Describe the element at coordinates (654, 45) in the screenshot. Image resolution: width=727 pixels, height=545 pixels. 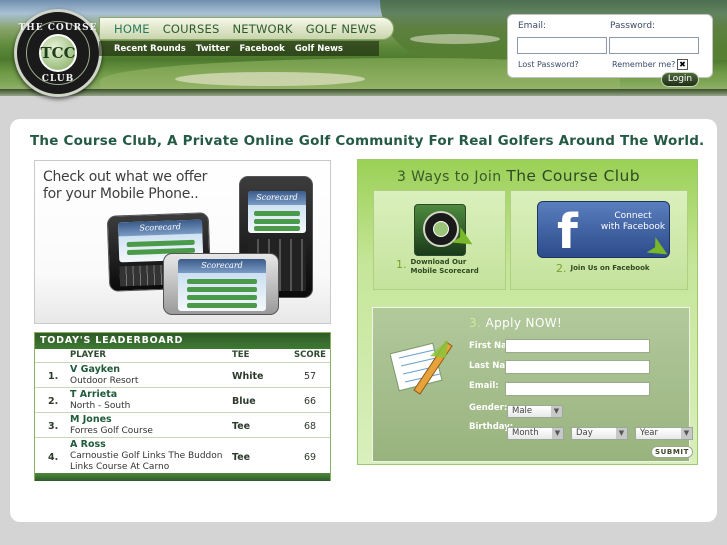
I see `login-password-field` at that location.